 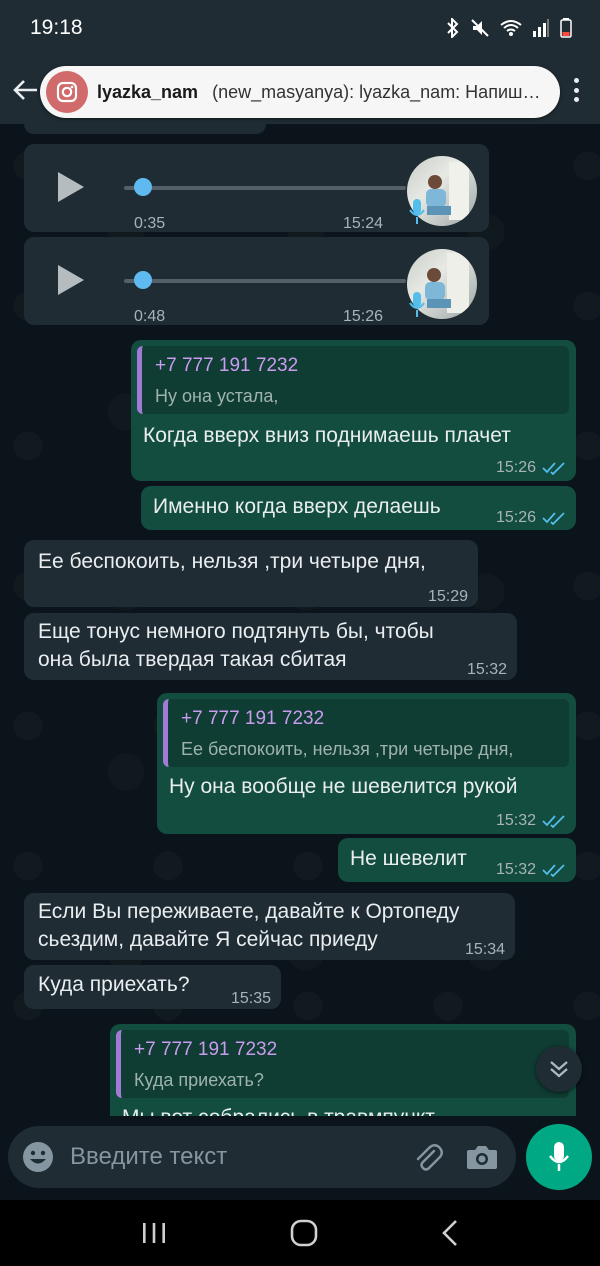 I want to click on message-text: Куда приехать?, so click(x=114, y=984).